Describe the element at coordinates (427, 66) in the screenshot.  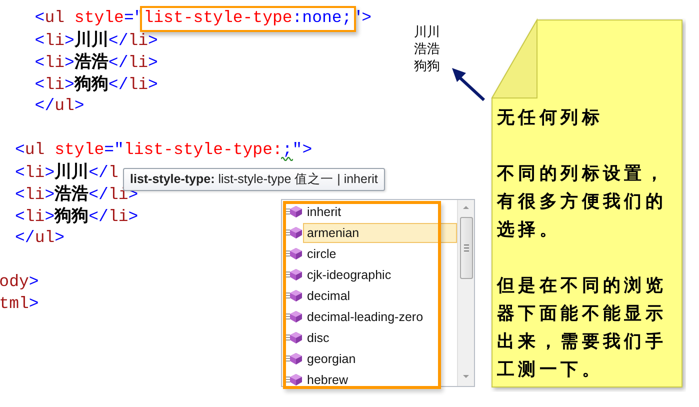
I see `preview-text: 狗狗` at that location.